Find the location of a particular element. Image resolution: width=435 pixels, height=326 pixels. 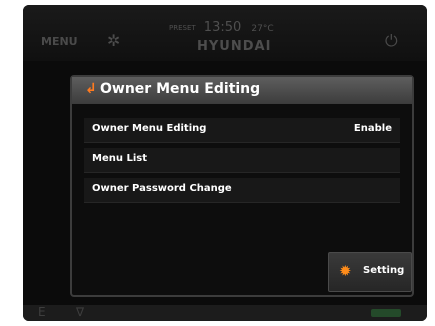

power-icon: ⏻ is located at coordinates (391, 41).